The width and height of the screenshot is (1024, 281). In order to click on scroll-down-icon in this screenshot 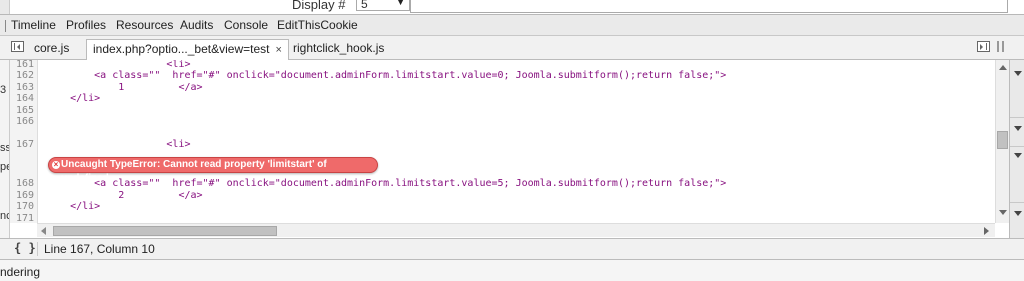, I will do `click(1003, 212)`.